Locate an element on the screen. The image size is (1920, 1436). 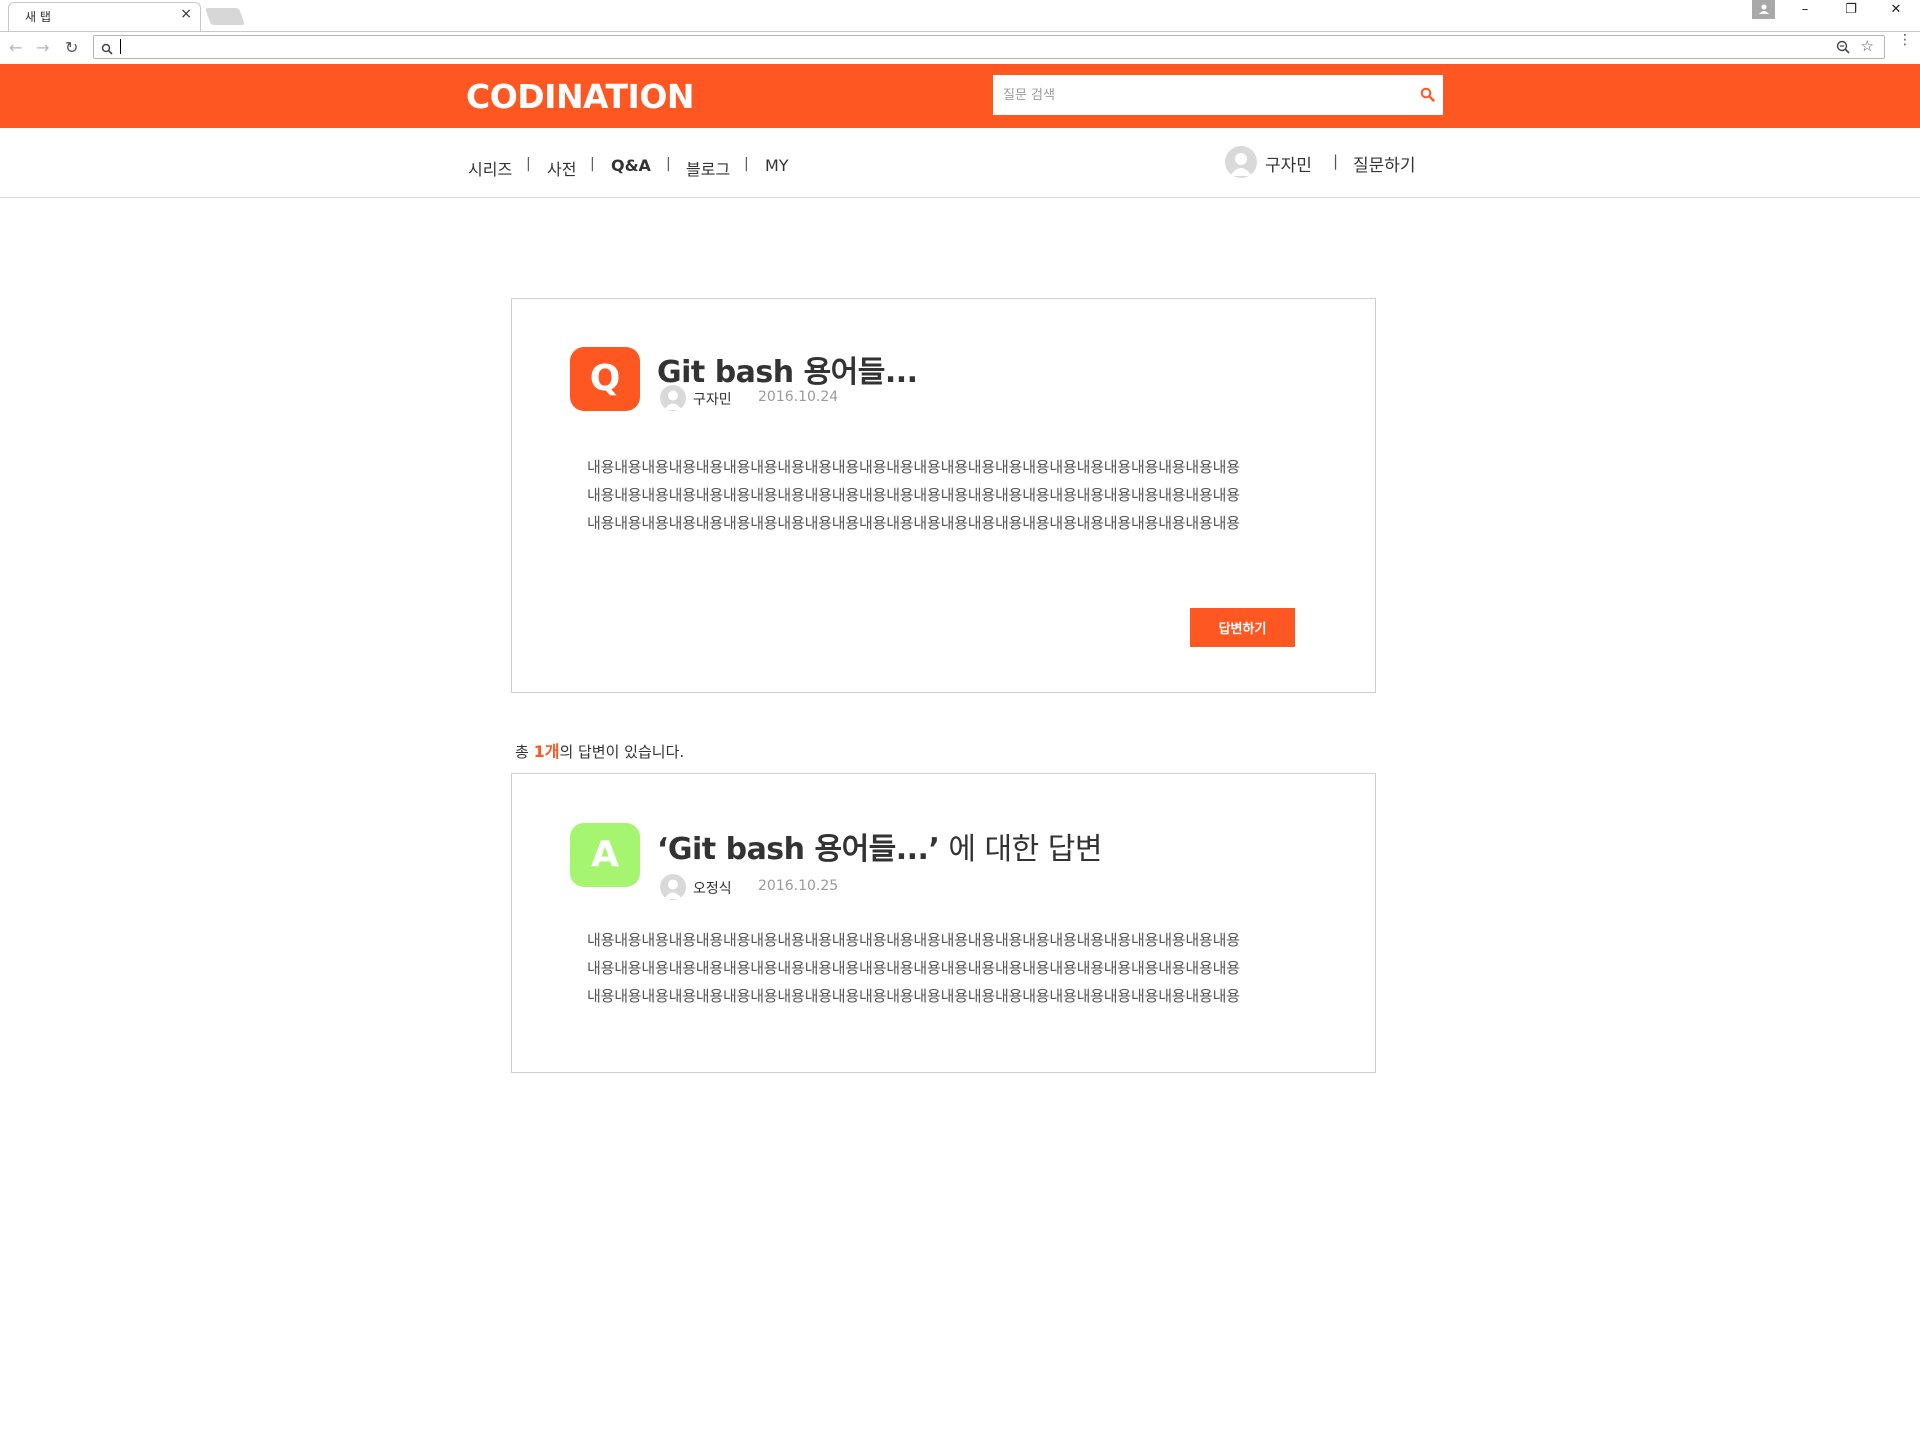
minimize-icon: – is located at coordinates (1805, 13).